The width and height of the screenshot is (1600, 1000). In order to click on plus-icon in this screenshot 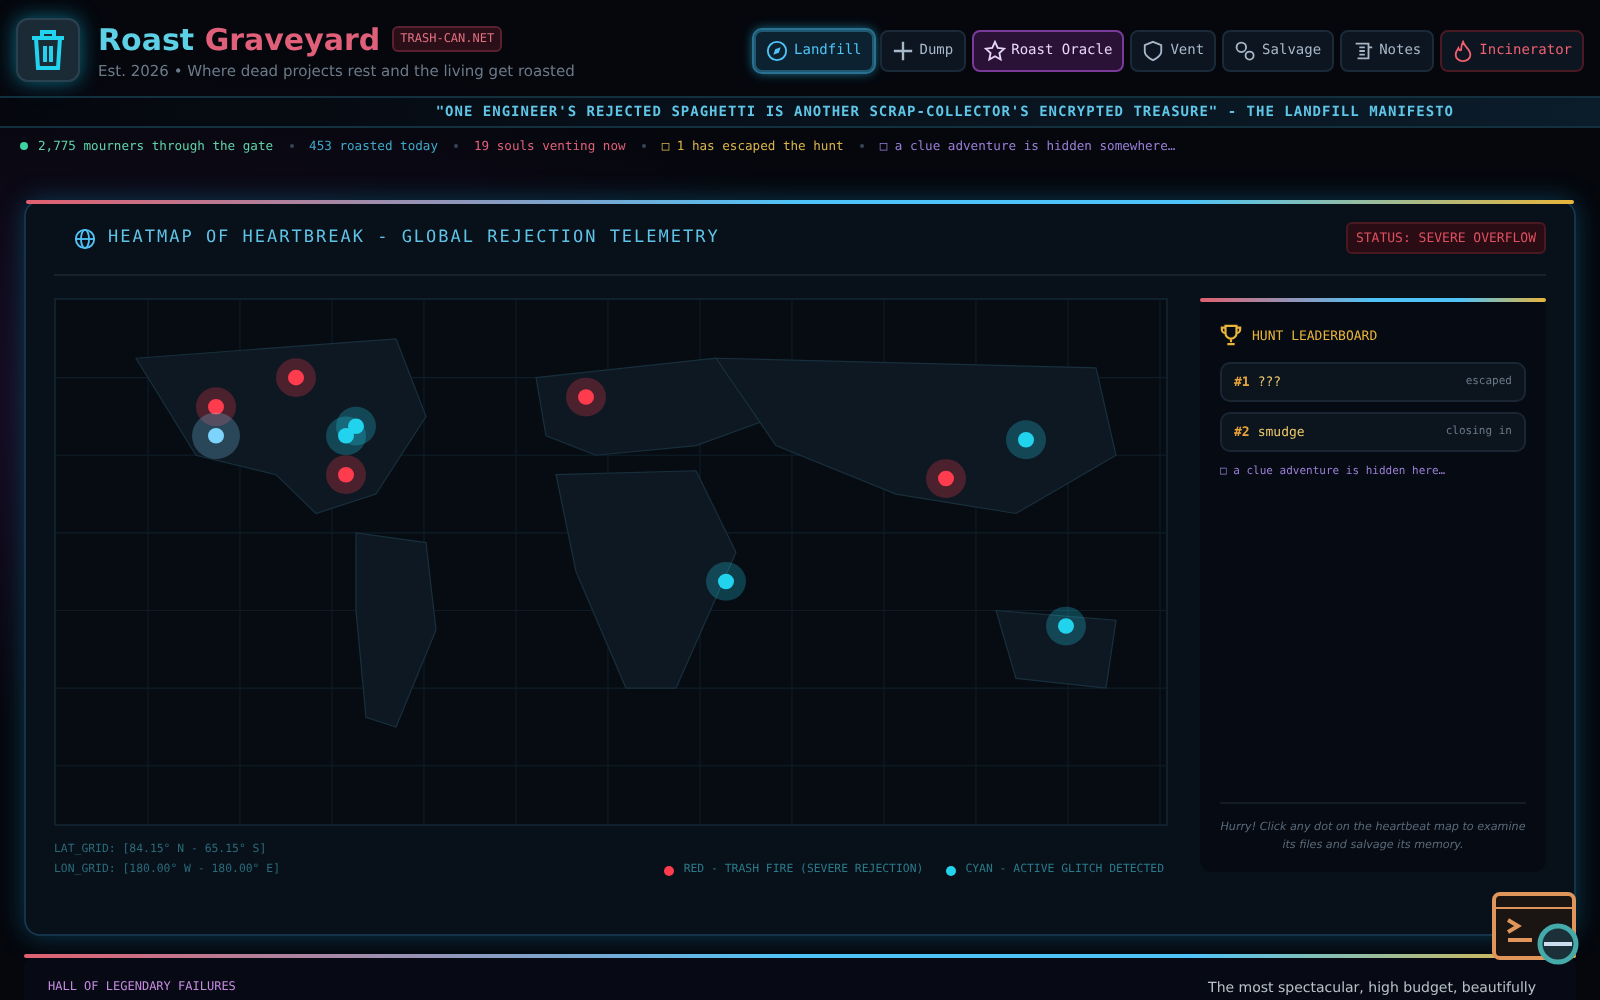, I will do `click(902, 50)`.